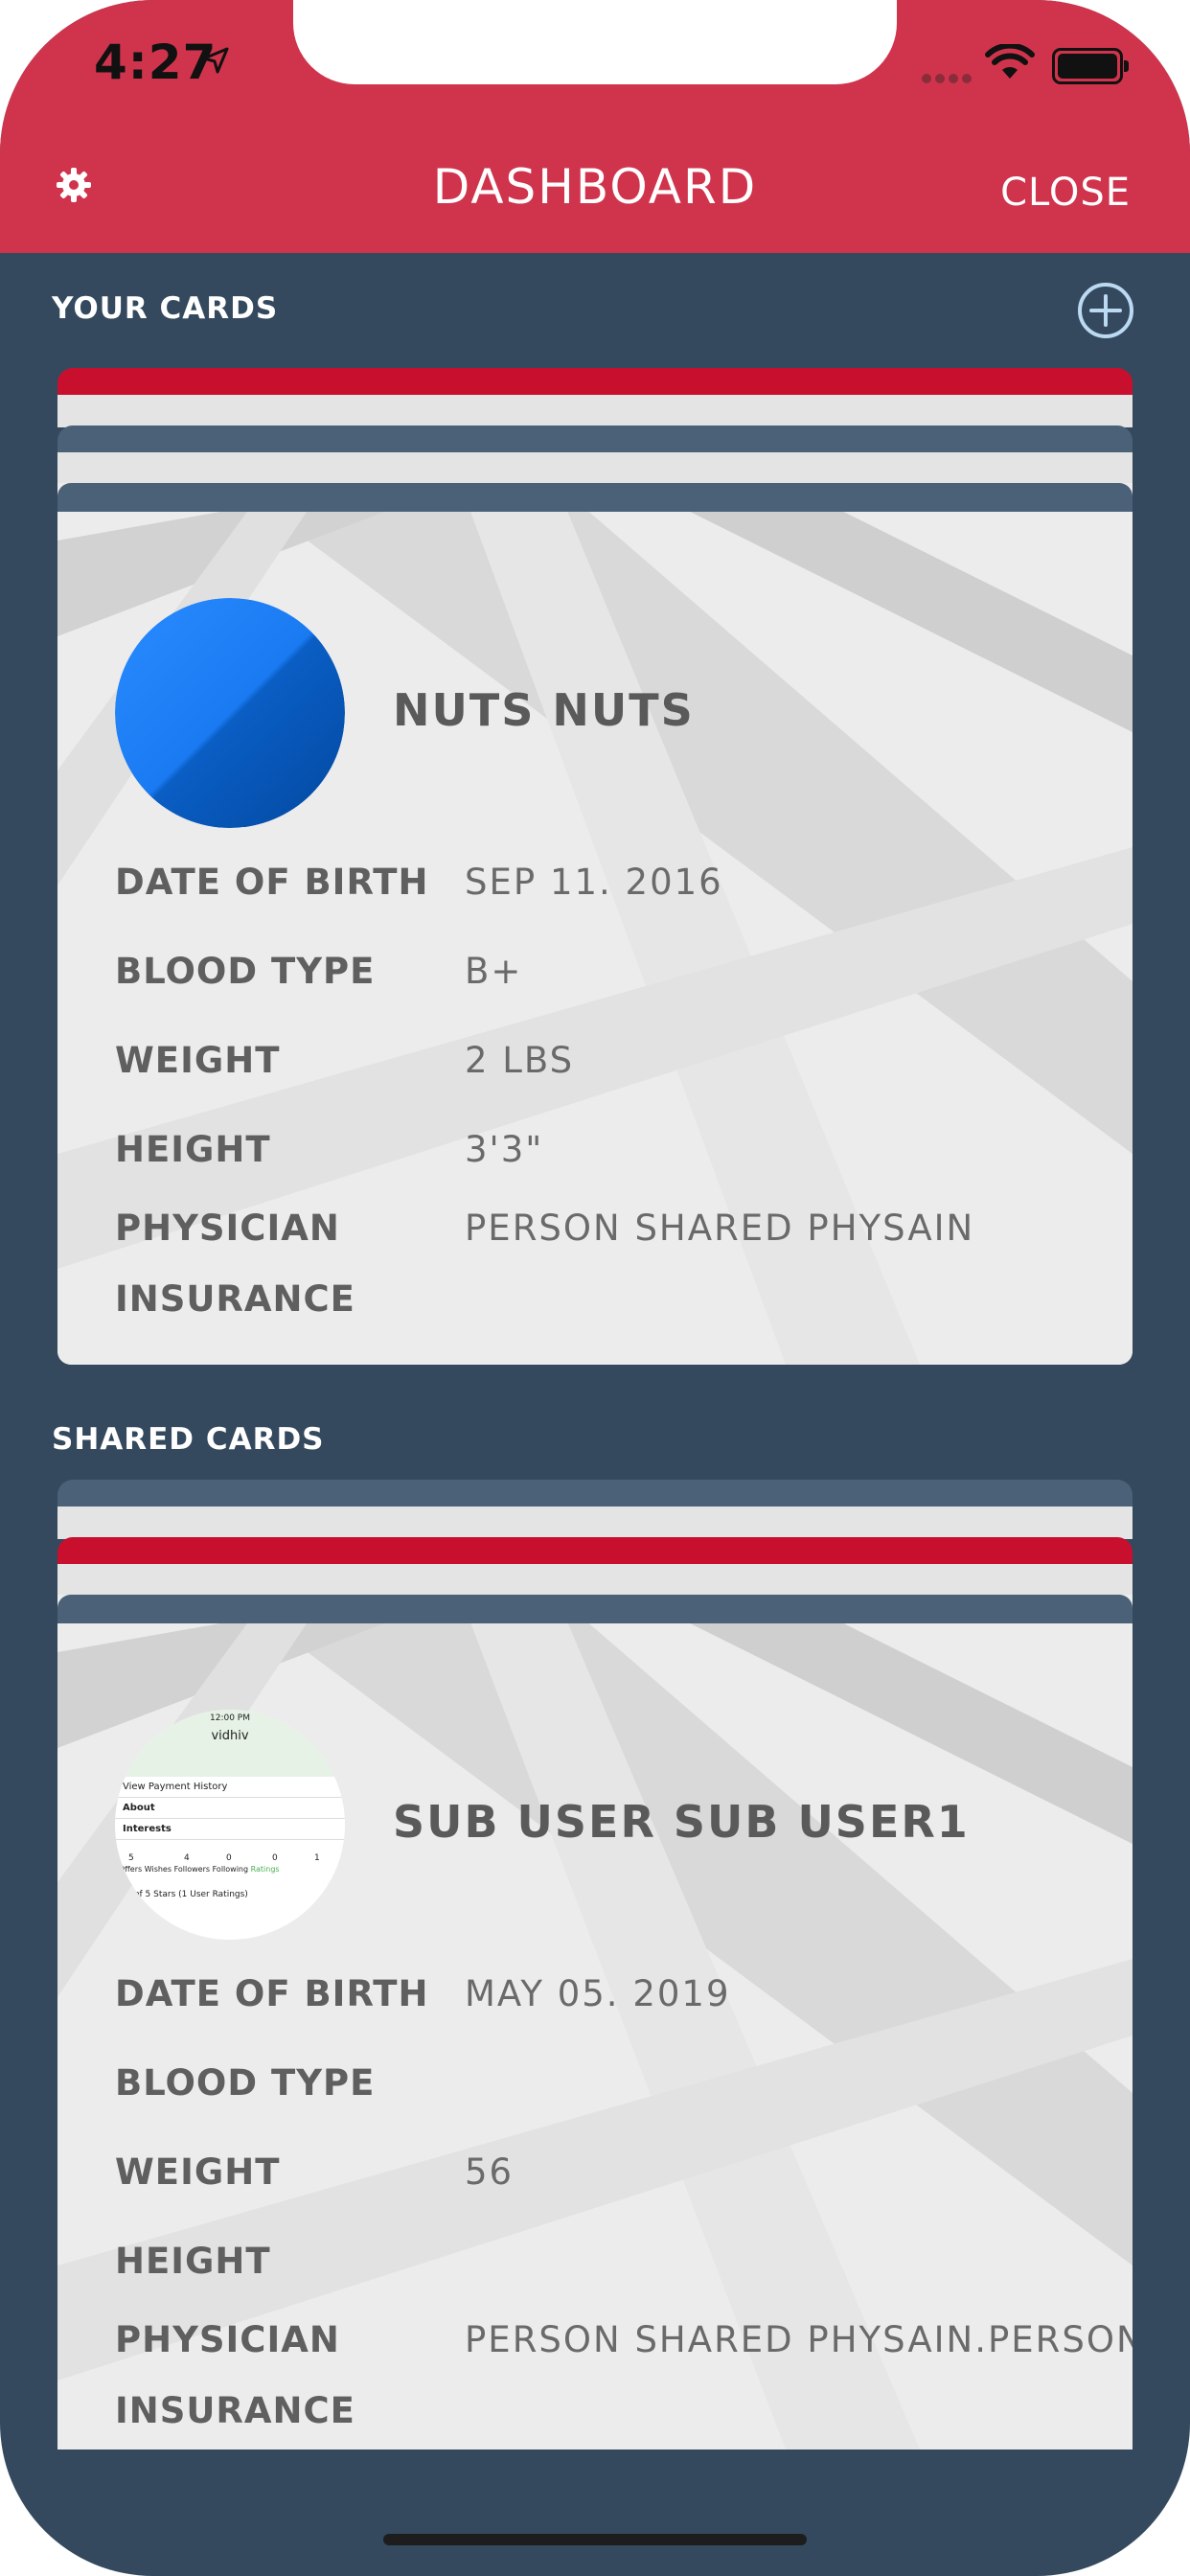 The image size is (1190, 2576). I want to click on your-cards-label: YOUR CARDS, so click(166, 308).